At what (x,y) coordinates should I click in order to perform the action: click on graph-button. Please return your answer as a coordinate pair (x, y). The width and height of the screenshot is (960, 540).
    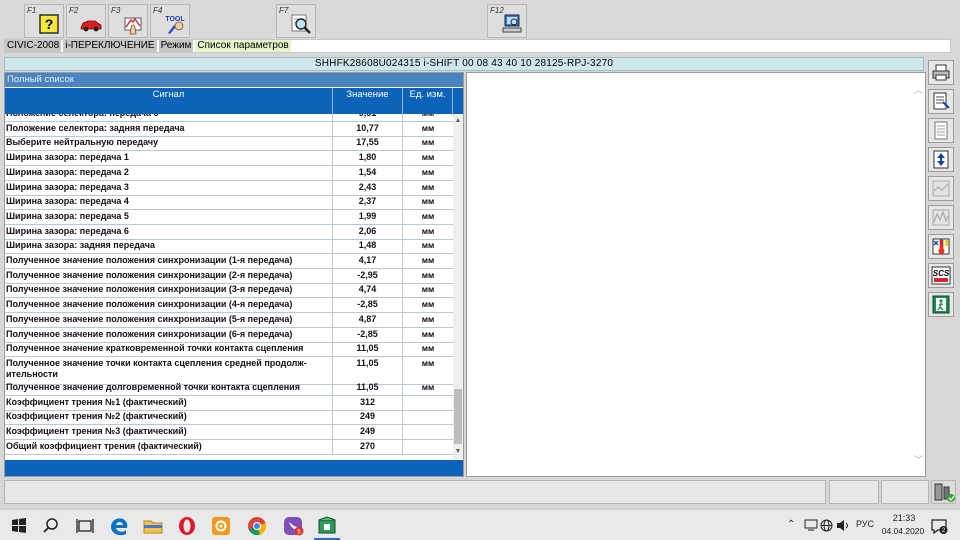
    Looking at the image, I should click on (941, 188).